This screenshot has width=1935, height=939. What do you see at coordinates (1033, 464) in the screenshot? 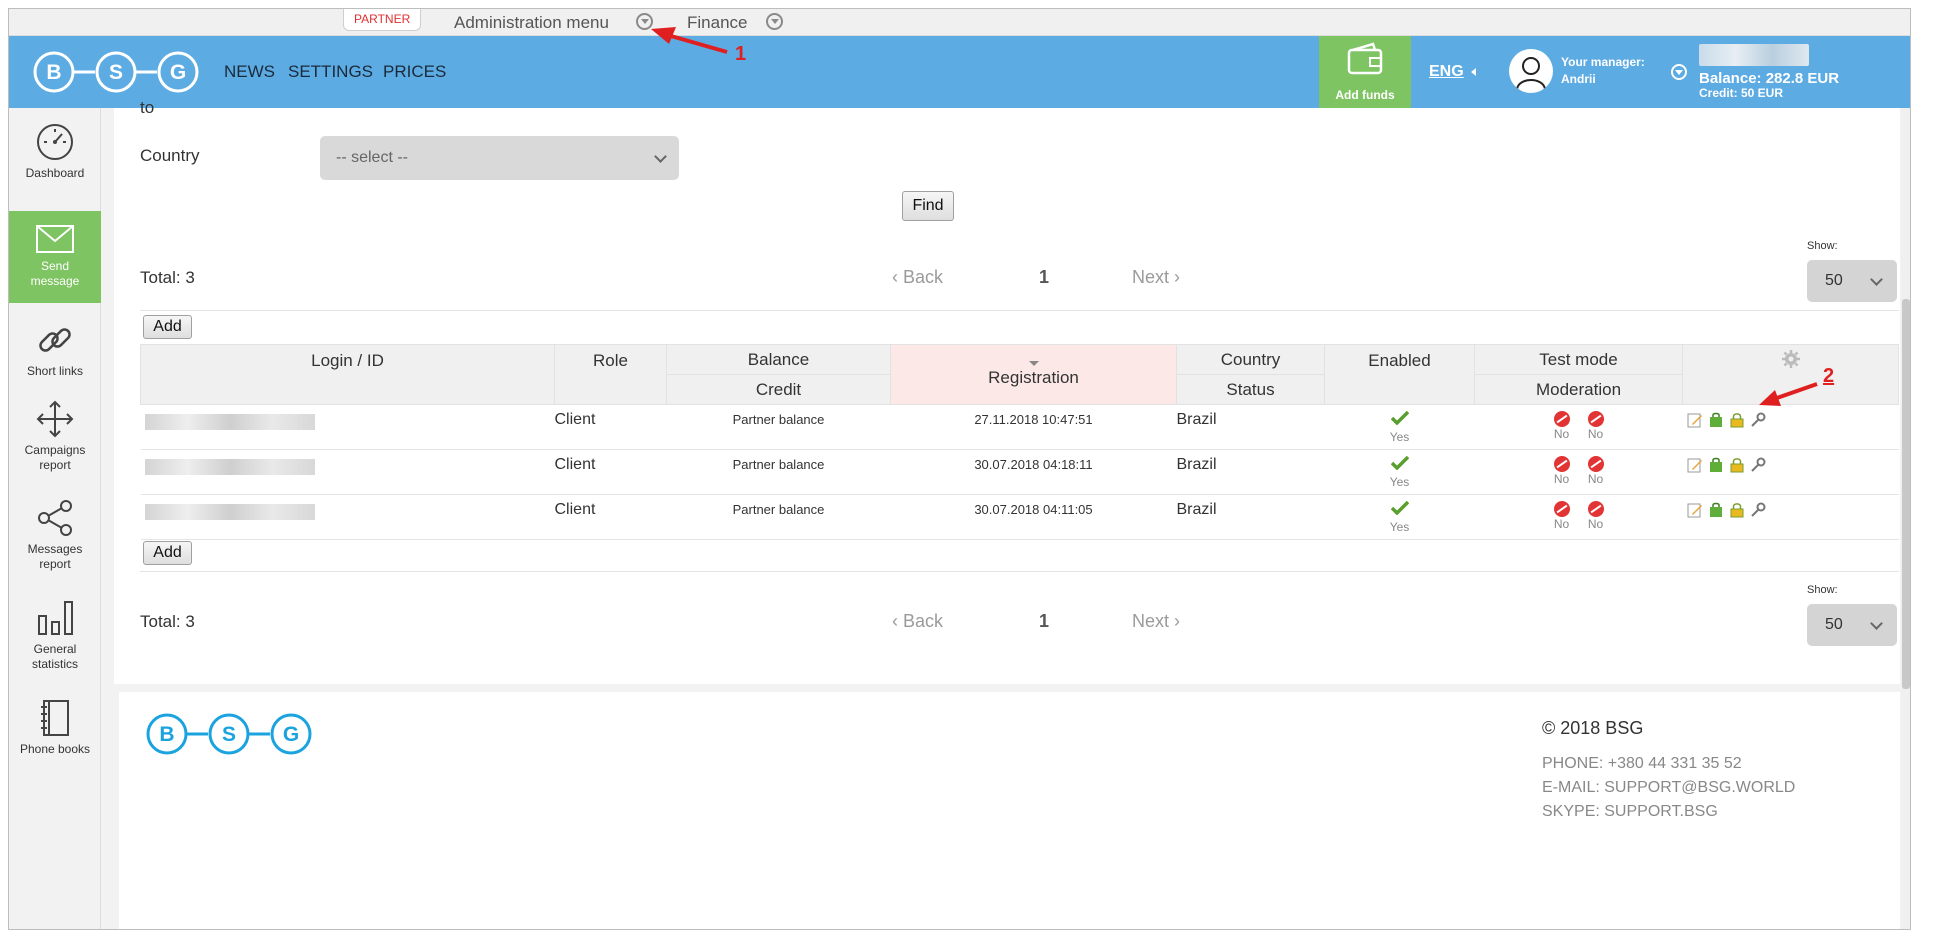
I see `registration-value: 30.07.2018 04:18:11` at bounding box center [1033, 464].